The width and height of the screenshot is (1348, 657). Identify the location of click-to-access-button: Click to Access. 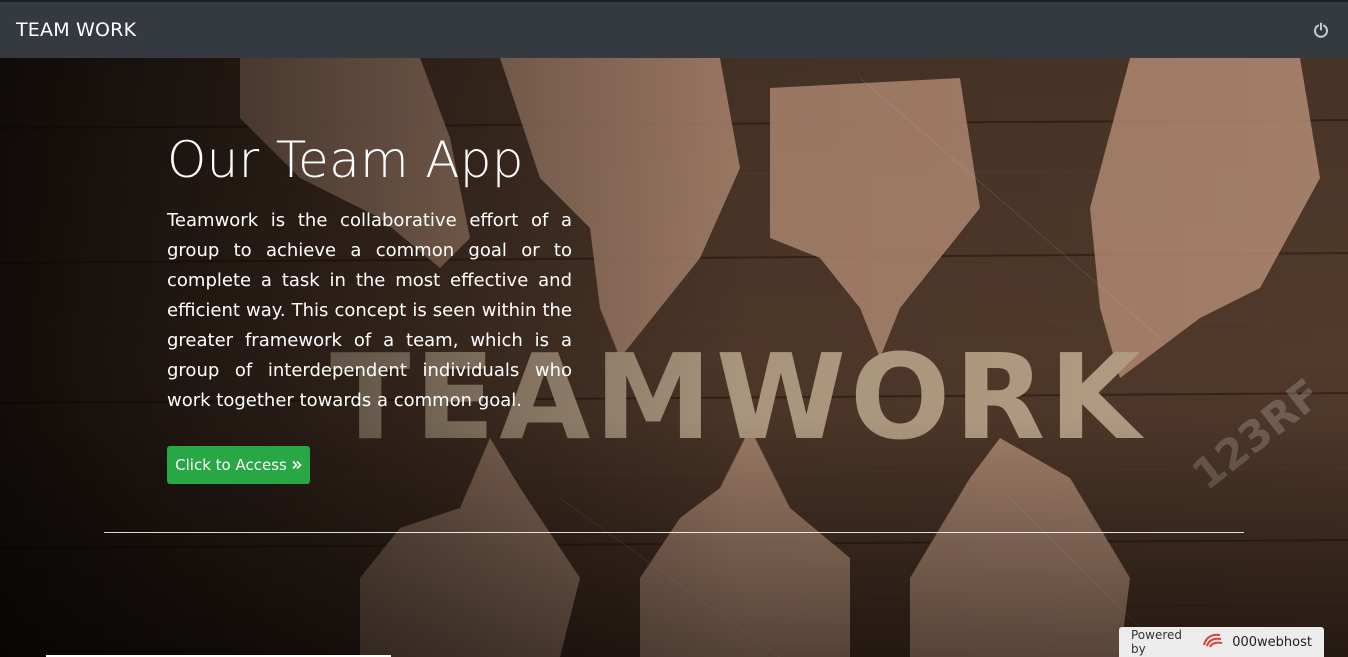
(238, 465).